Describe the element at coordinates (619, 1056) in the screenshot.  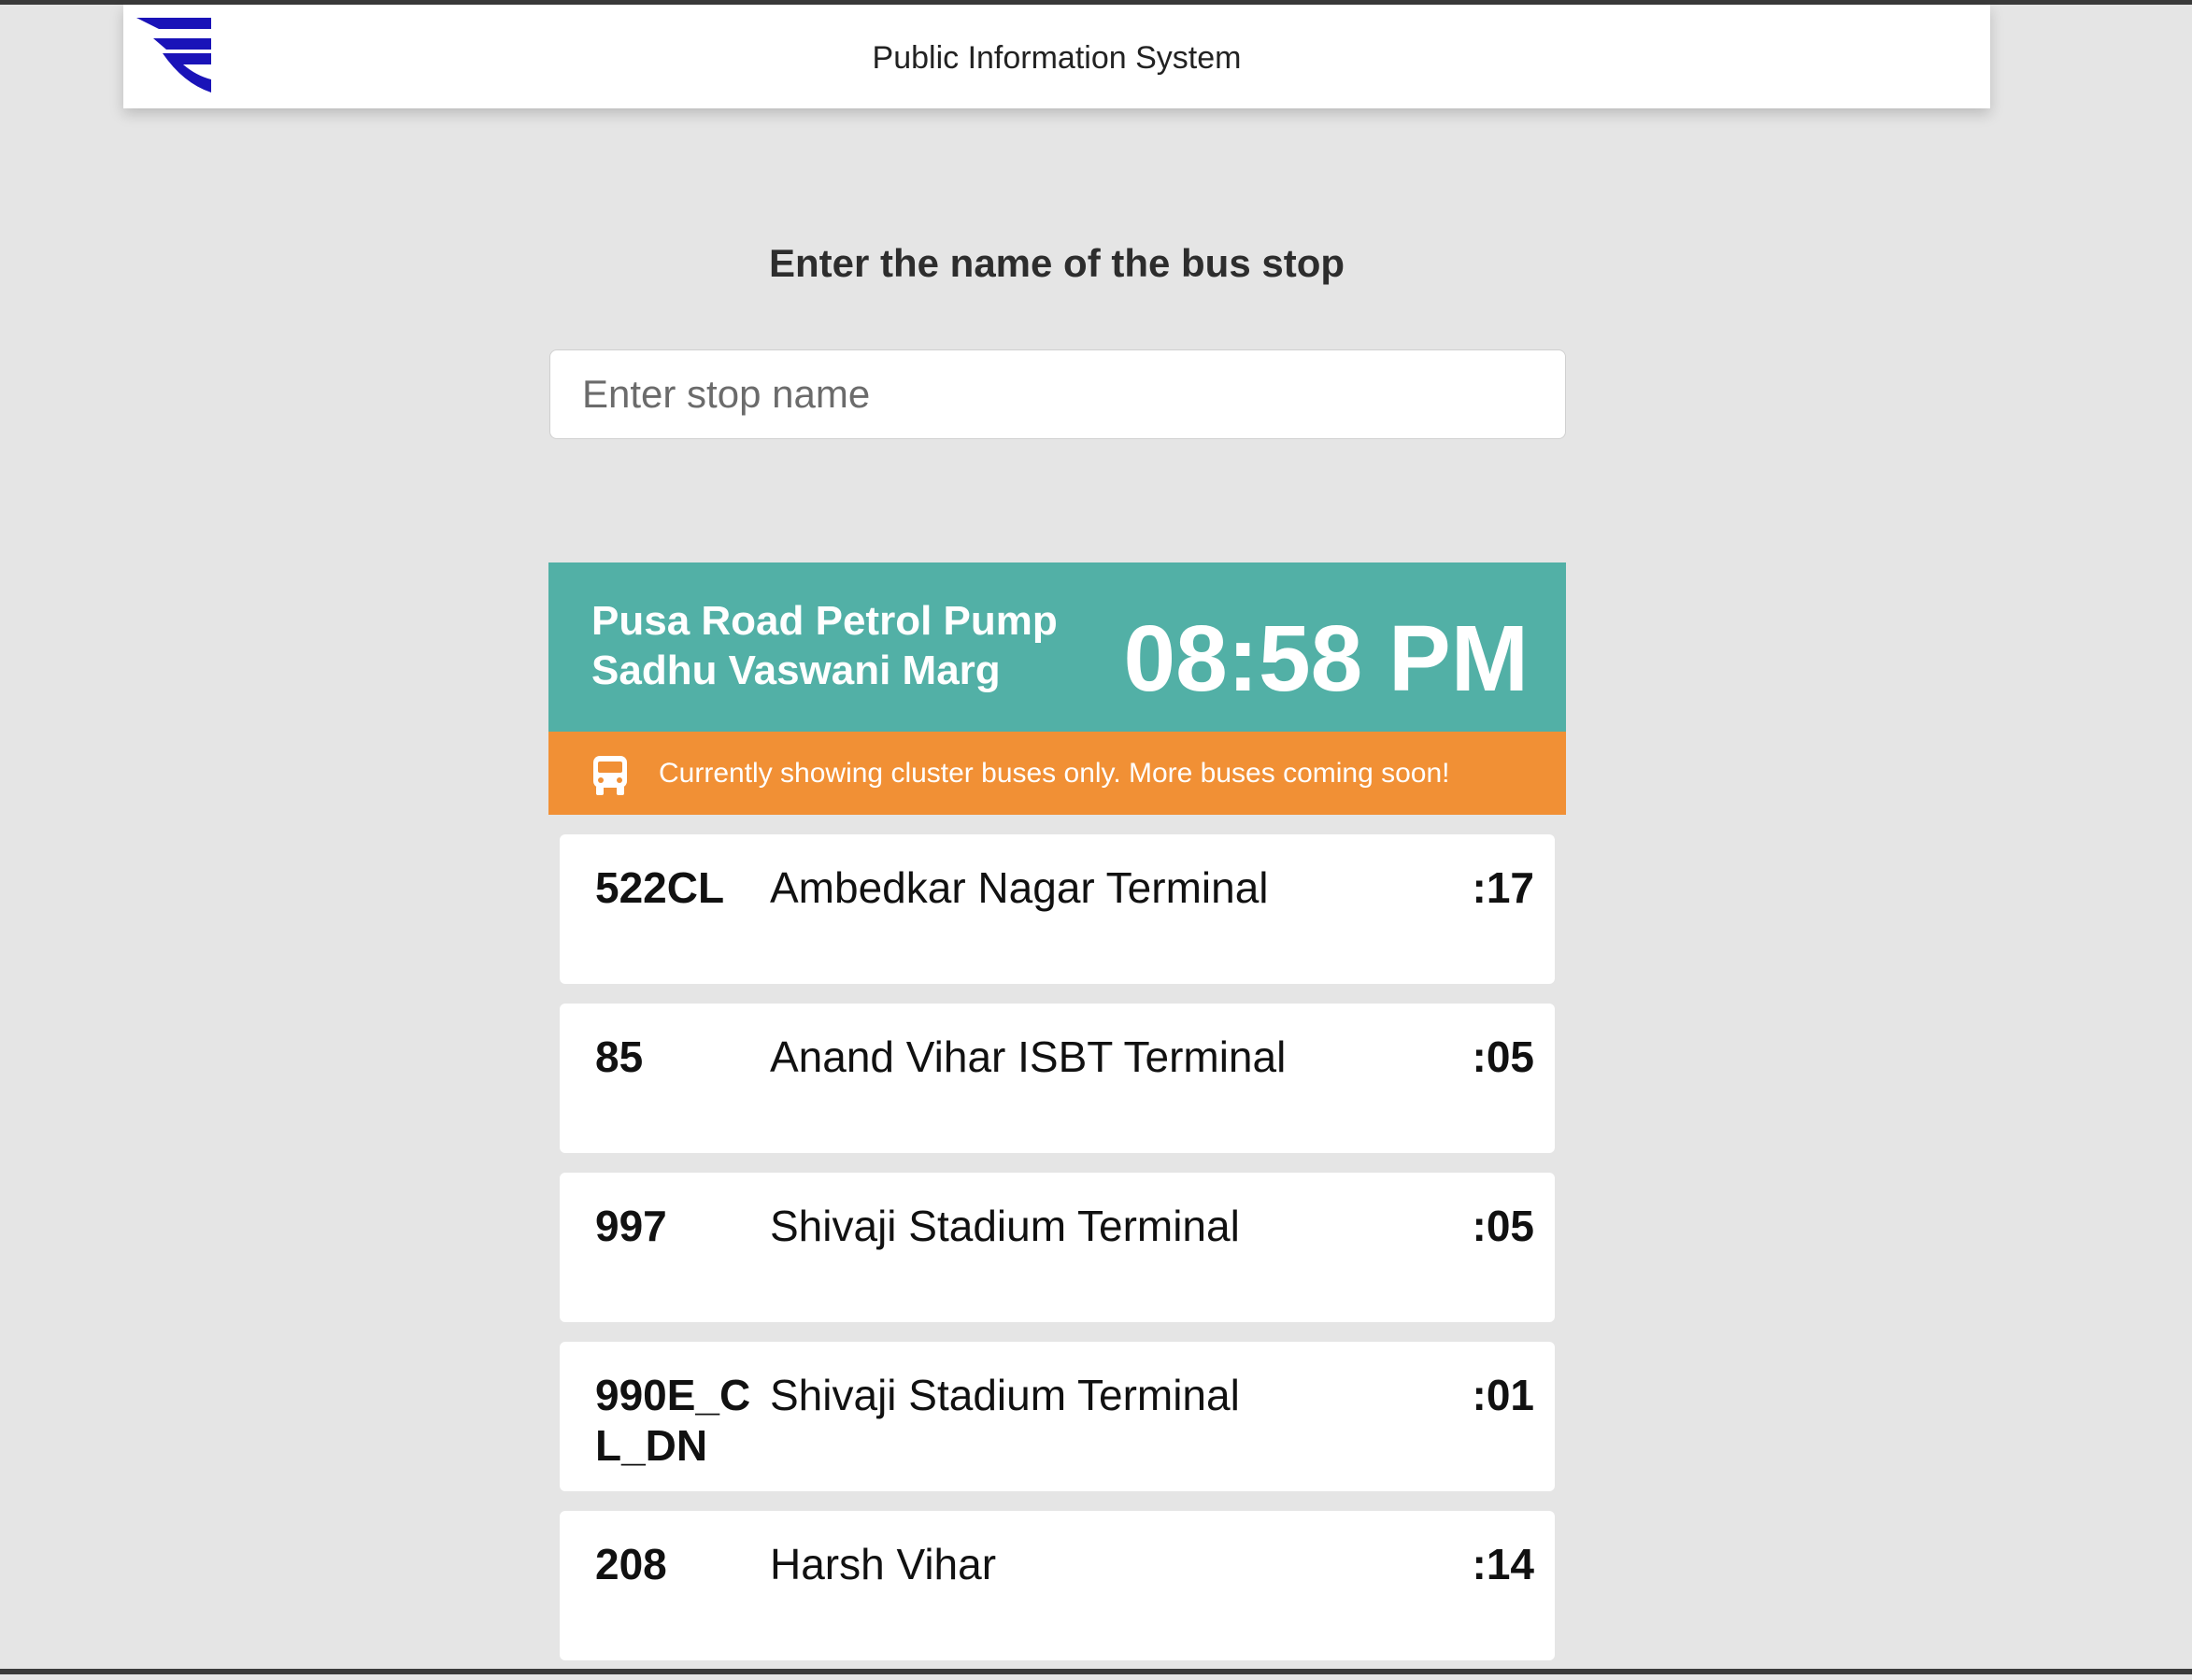
I see `route-number: 85` at that location.